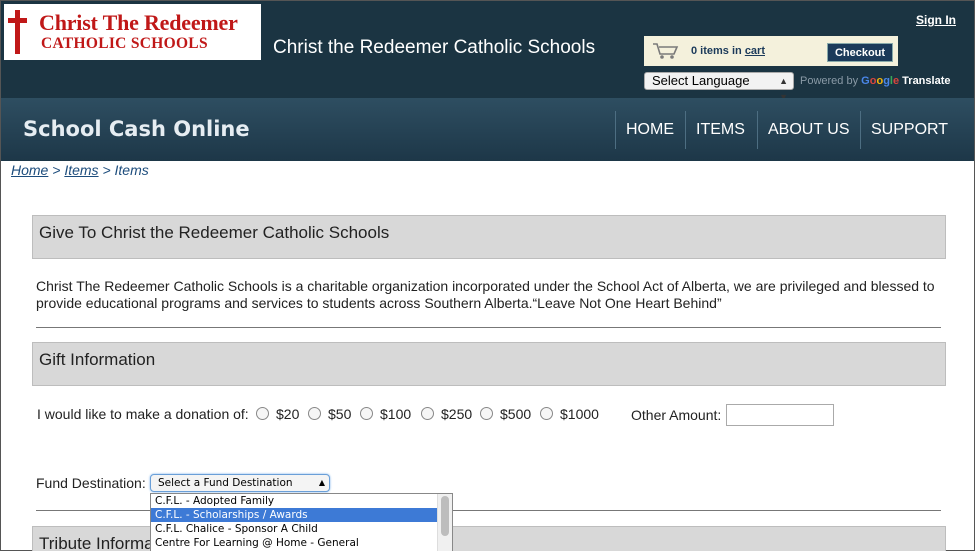 This screenshot has width=975, height=551. What do you see at coordinates (17, 20) in the screenshot?
I see `cross-icon-bar` at bounding box center [17, 20].